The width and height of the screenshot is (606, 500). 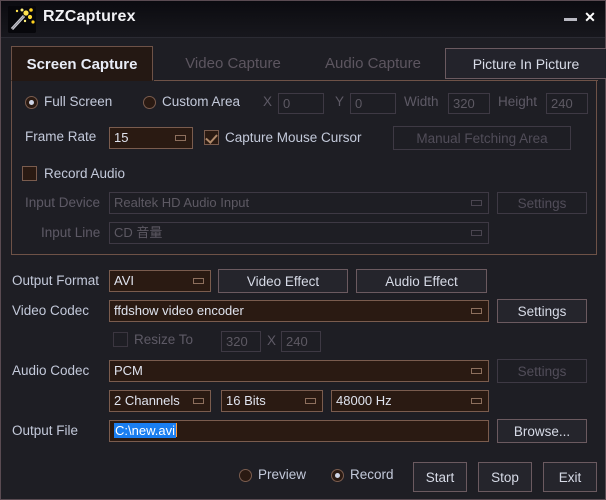 What do you see at coordinates (120, 339) in the screenshot?
I see `resize-to-checkbox` at bounding box center [120, 339].